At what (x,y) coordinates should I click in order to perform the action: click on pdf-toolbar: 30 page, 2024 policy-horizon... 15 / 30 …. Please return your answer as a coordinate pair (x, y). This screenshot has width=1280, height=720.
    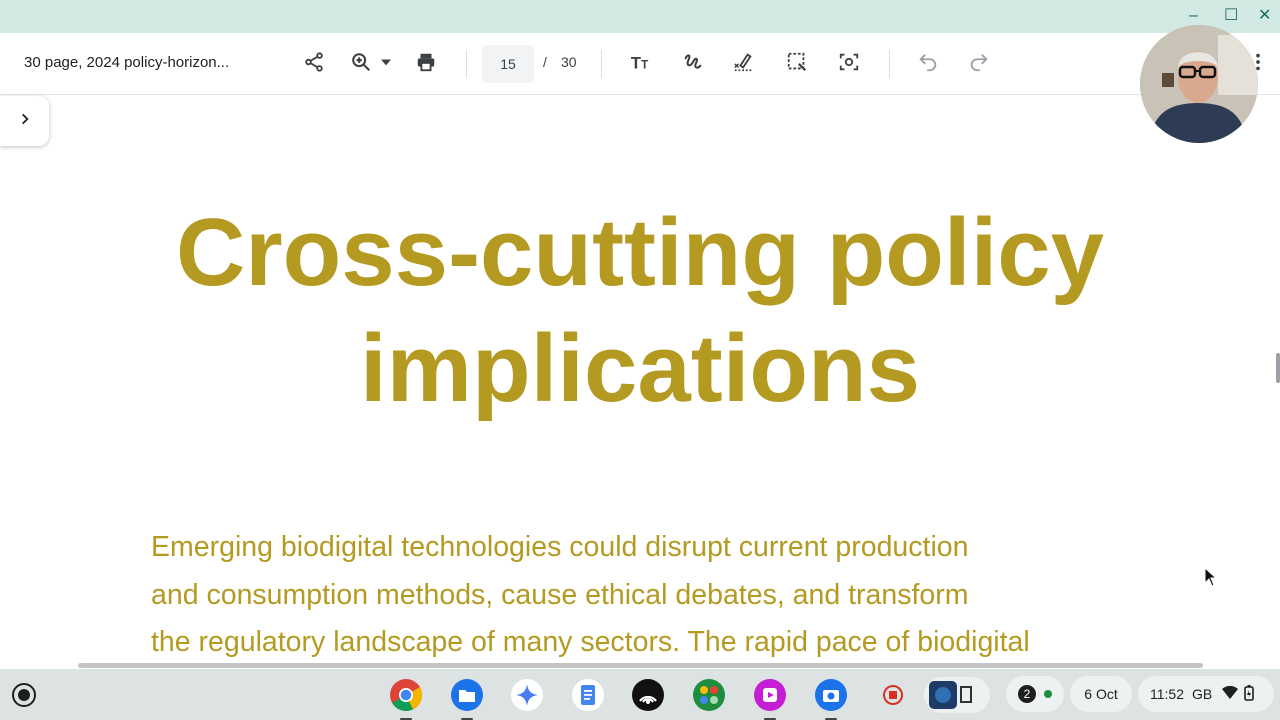
    Looking at the image, I should click on (640, 64).